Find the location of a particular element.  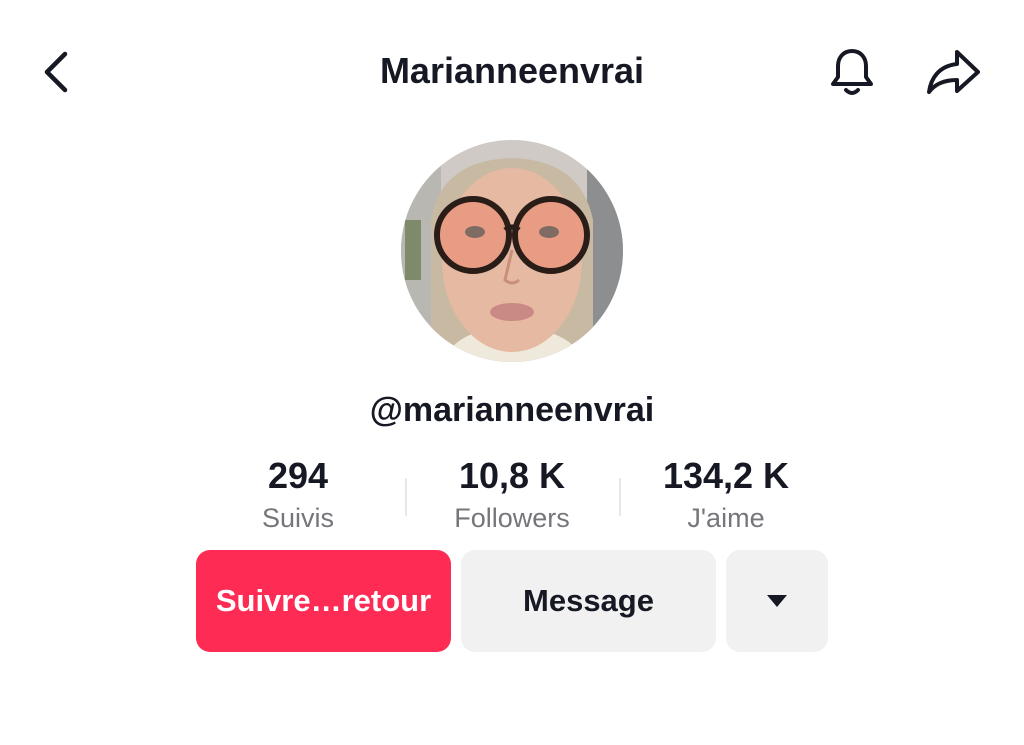

bell-icon is located at coordinates (852, 72).